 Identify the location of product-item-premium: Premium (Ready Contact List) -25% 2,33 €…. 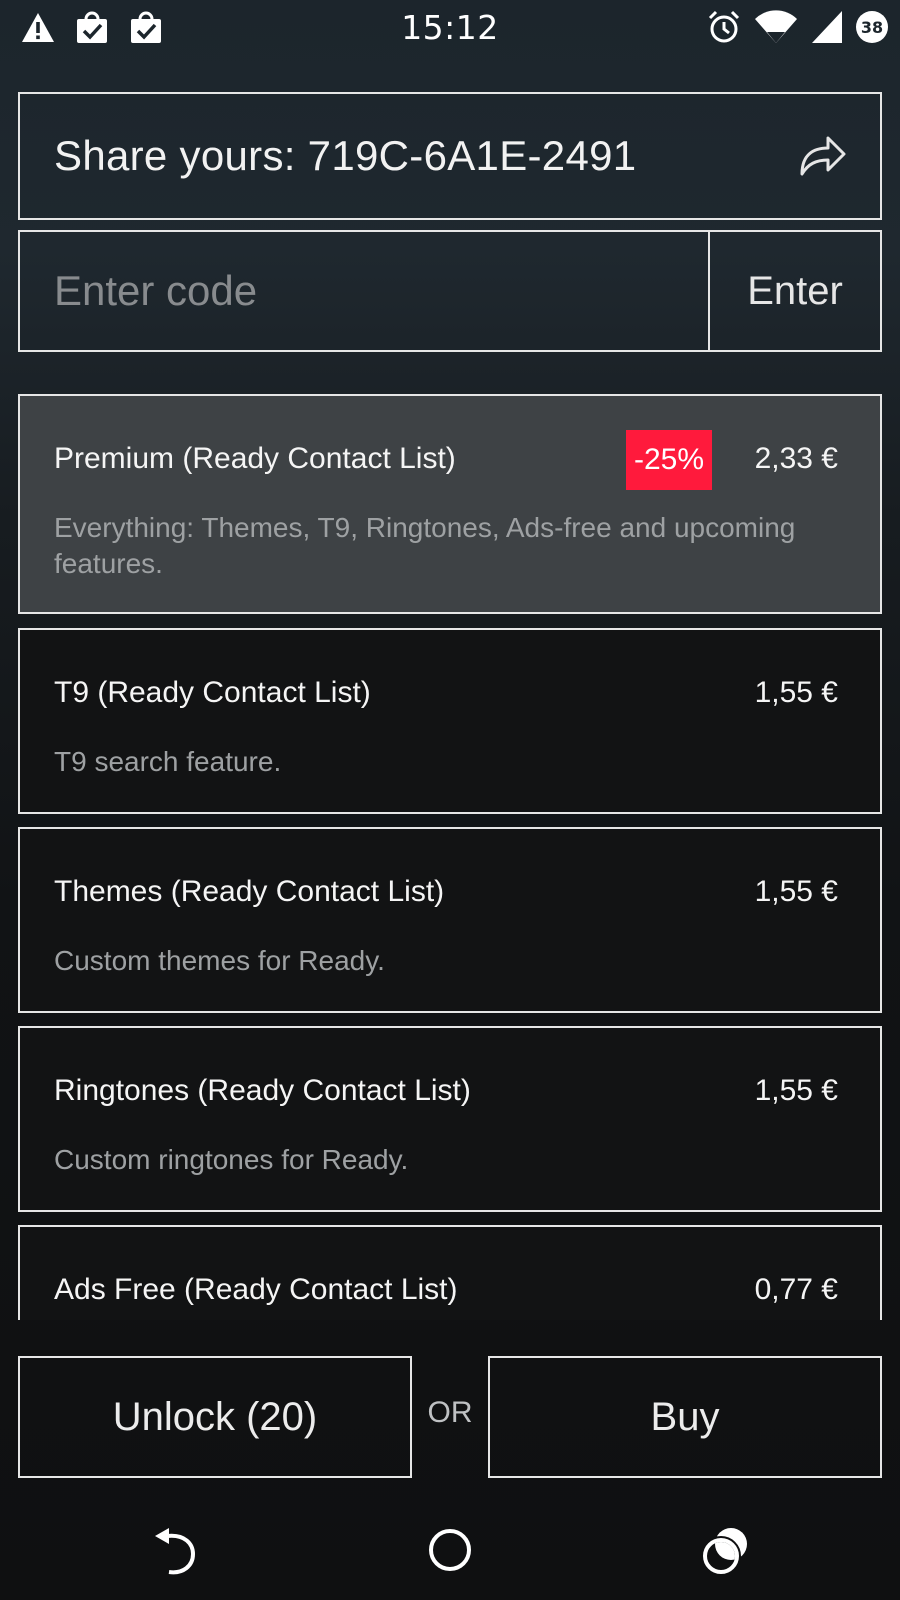
(450, 504).